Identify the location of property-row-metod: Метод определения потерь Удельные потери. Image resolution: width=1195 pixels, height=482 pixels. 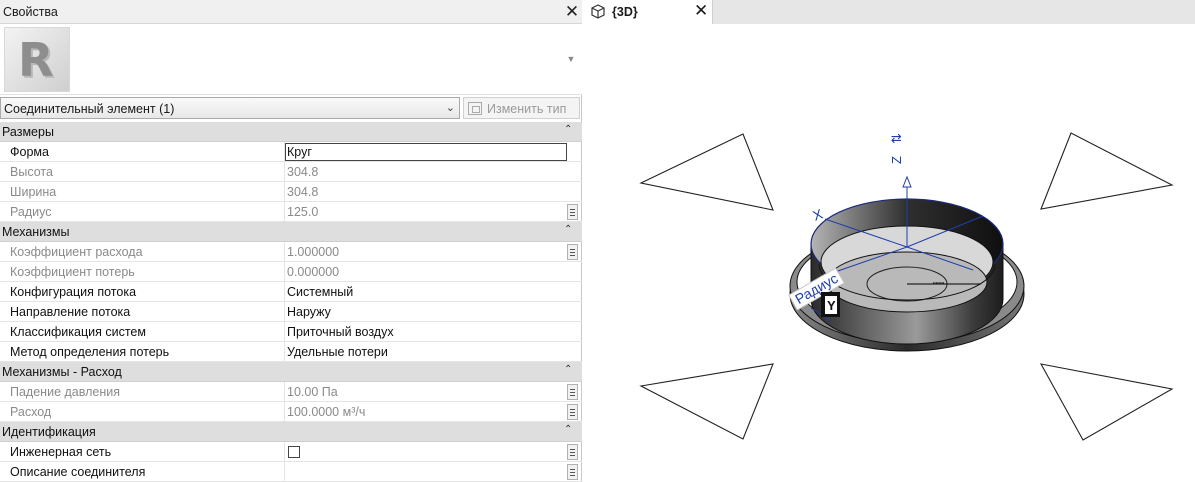
(291, 352).